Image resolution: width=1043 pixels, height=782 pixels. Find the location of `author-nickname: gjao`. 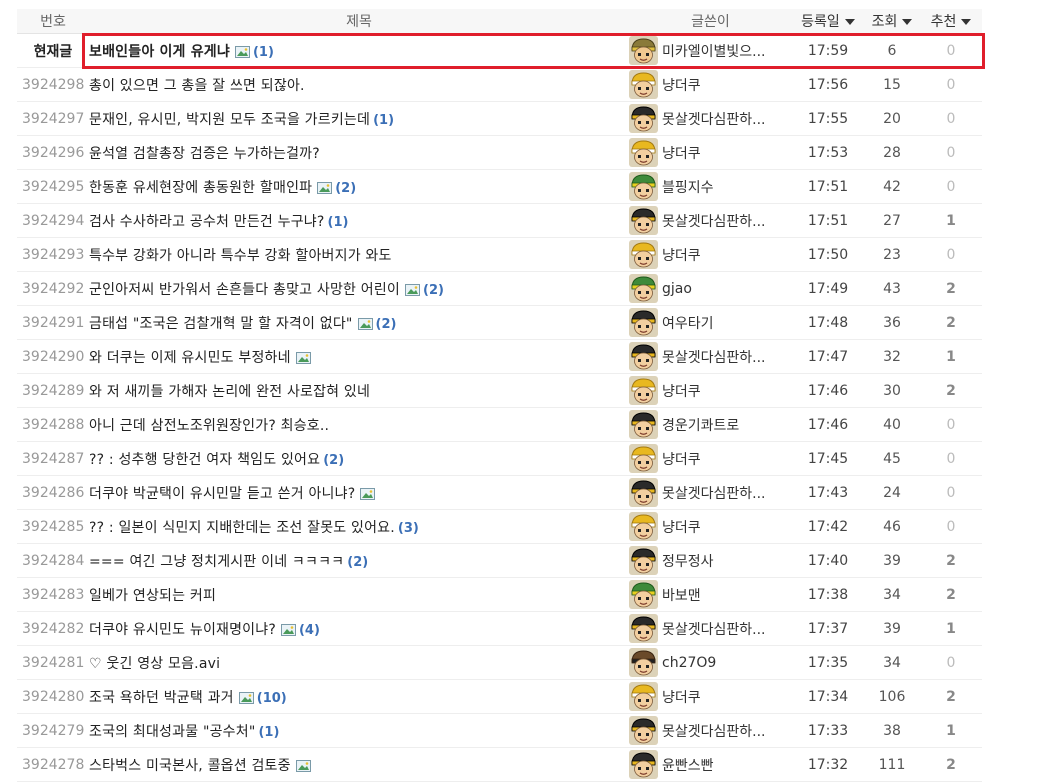

author-nickname: gjao is located at coordinates (677, 289).